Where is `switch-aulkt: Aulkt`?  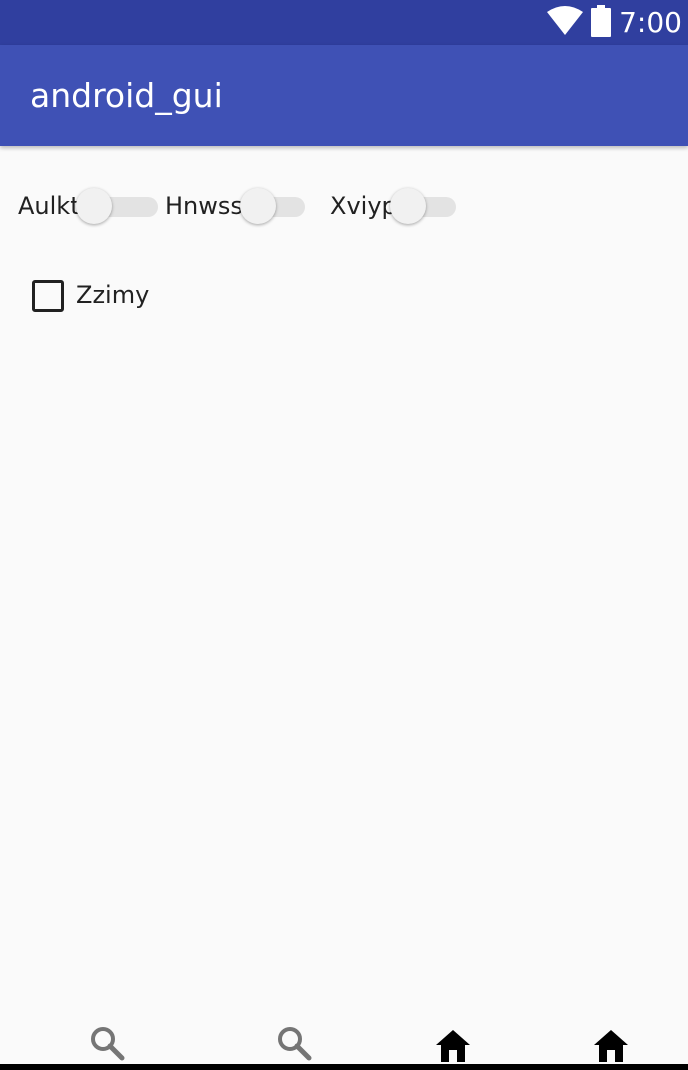 switch-aulkt: Aulkt is located at coordinates (88, 206).